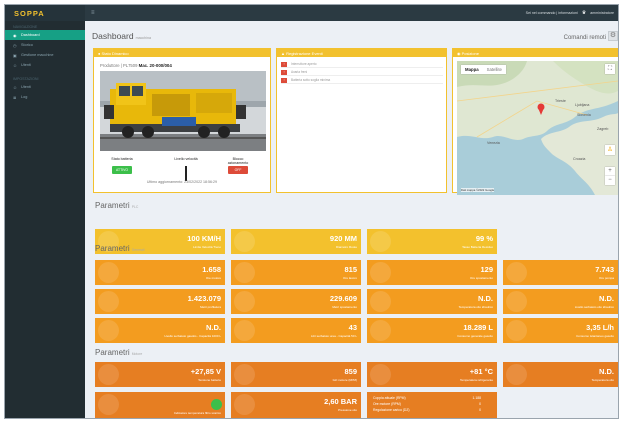  I want to click on sidebar-item-label: Log, so click(24, 97).